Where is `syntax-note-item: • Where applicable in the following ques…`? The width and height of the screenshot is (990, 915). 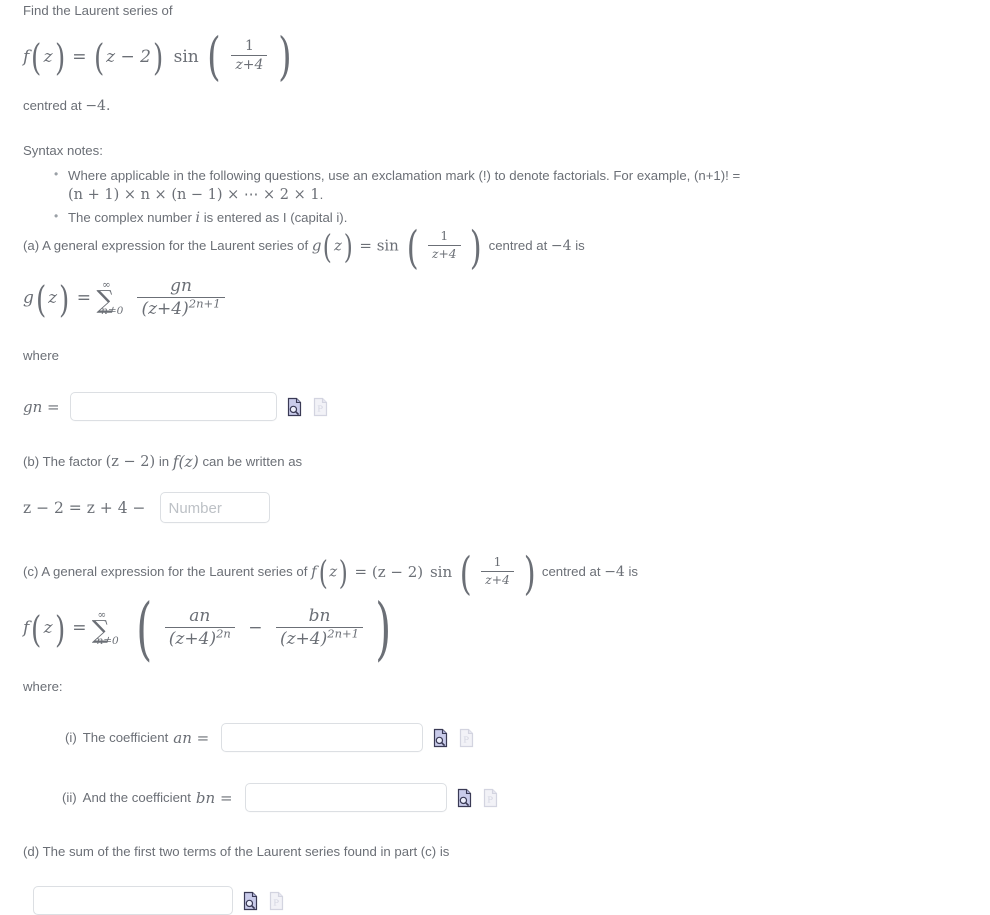
syntax-note-item: • Where applicable in the following ques… is located at coordinates (517, 186).